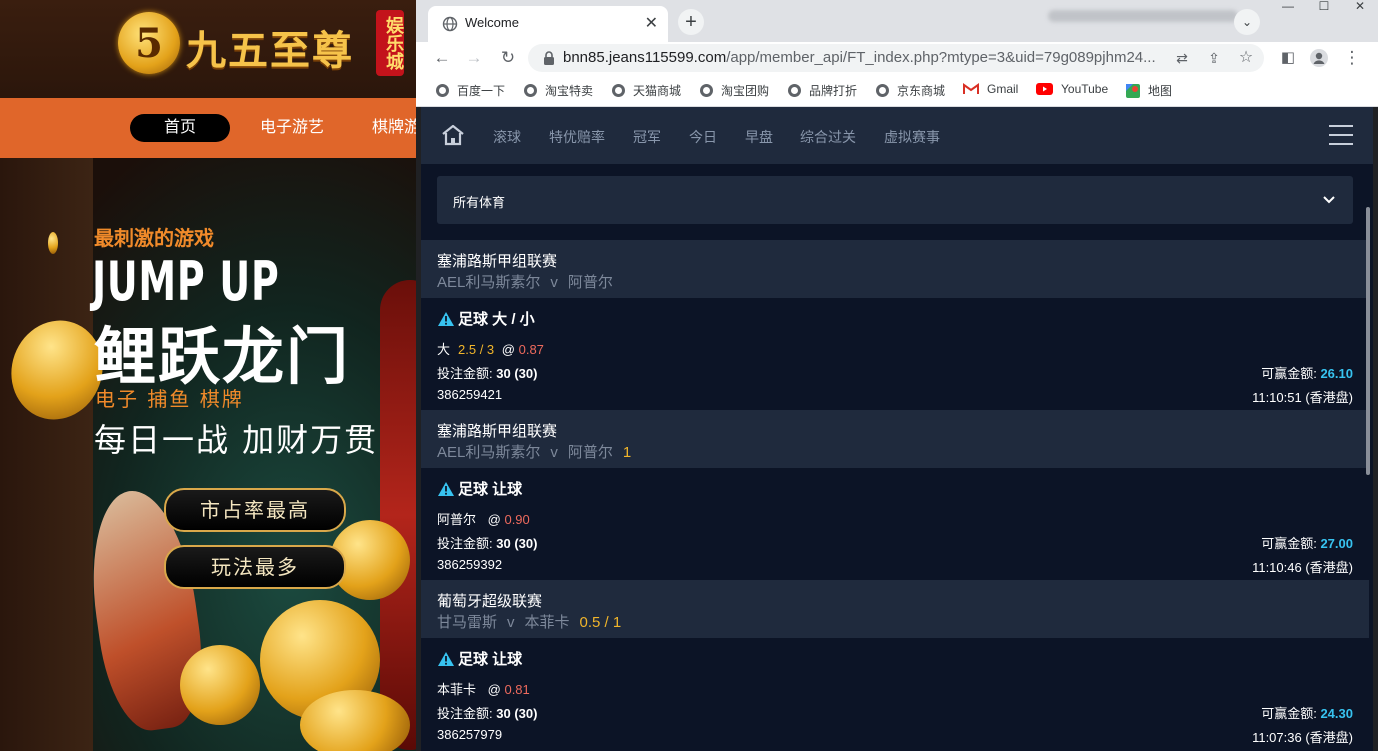 The image size is (1378, 751). I want to click on chevron-down-icon, so click(1329, 200).